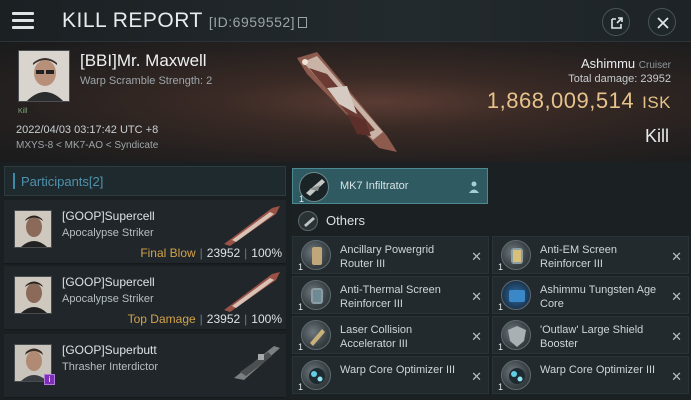  Describe the element at coordinates (616, 22) in the screenshot. I see `share-button` at that location.